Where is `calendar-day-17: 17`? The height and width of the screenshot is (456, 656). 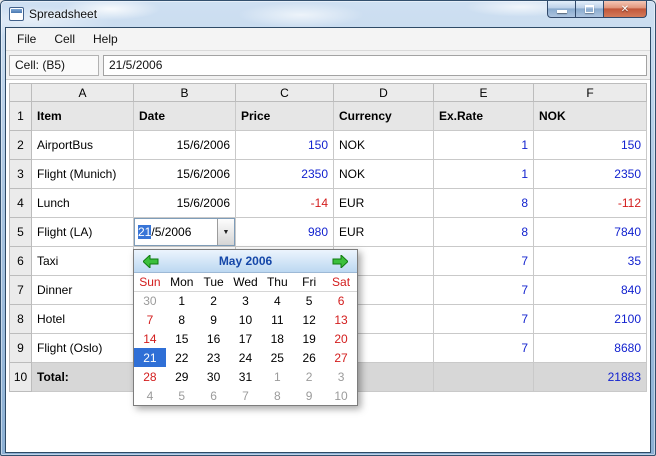 calendar-day-17: 17 is located at coordinates (246, 338).